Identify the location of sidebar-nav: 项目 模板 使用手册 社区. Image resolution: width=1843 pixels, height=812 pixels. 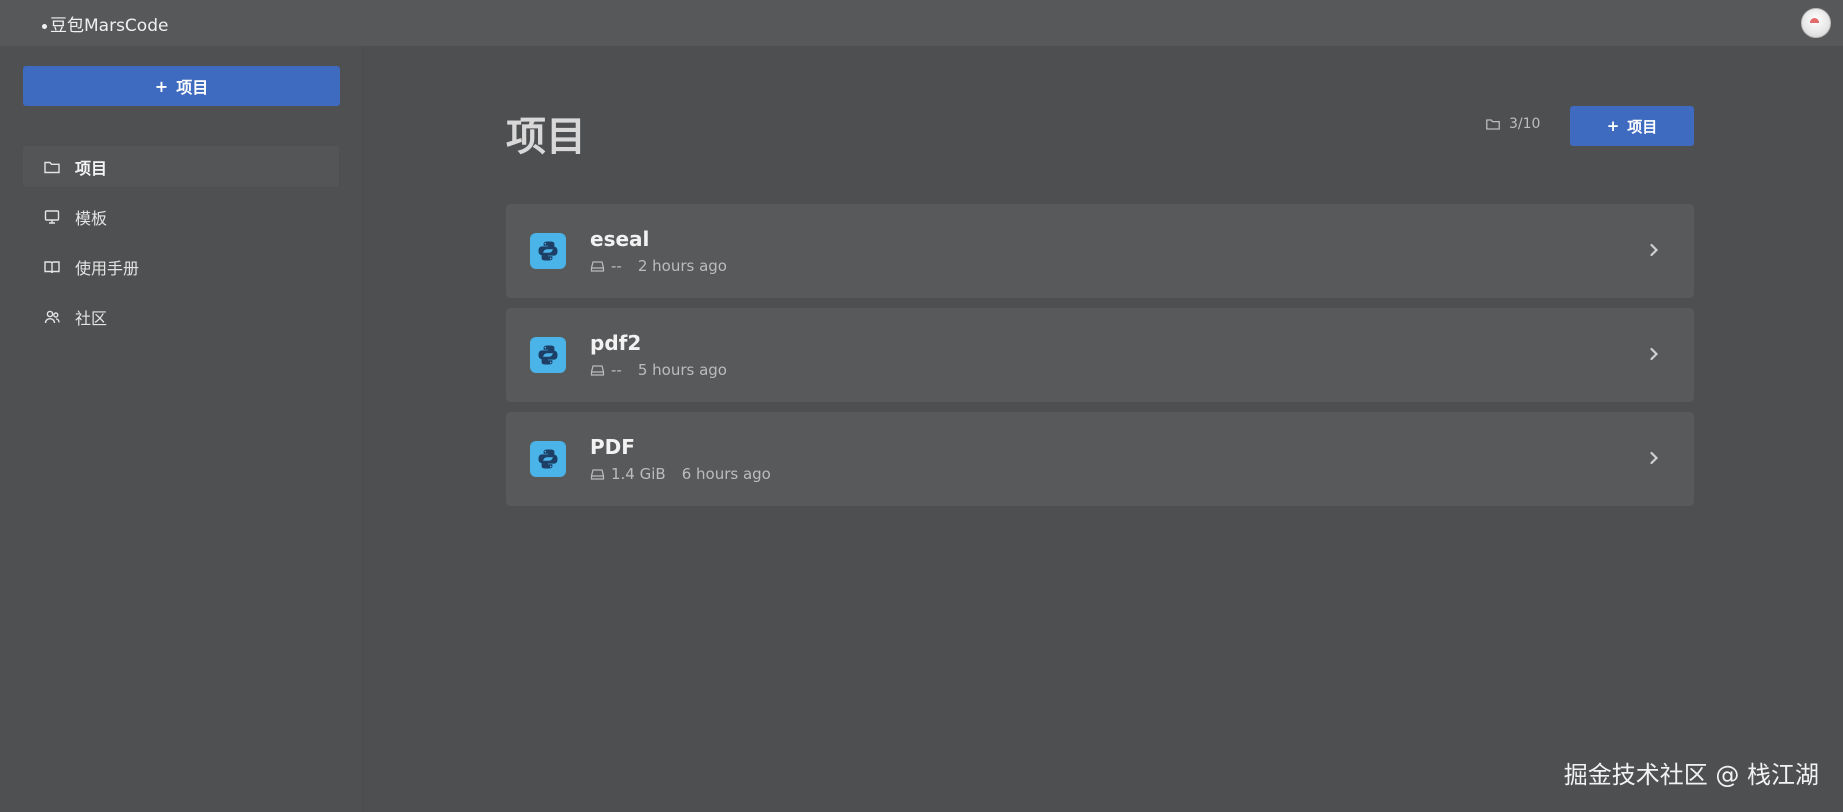
(181, 241).